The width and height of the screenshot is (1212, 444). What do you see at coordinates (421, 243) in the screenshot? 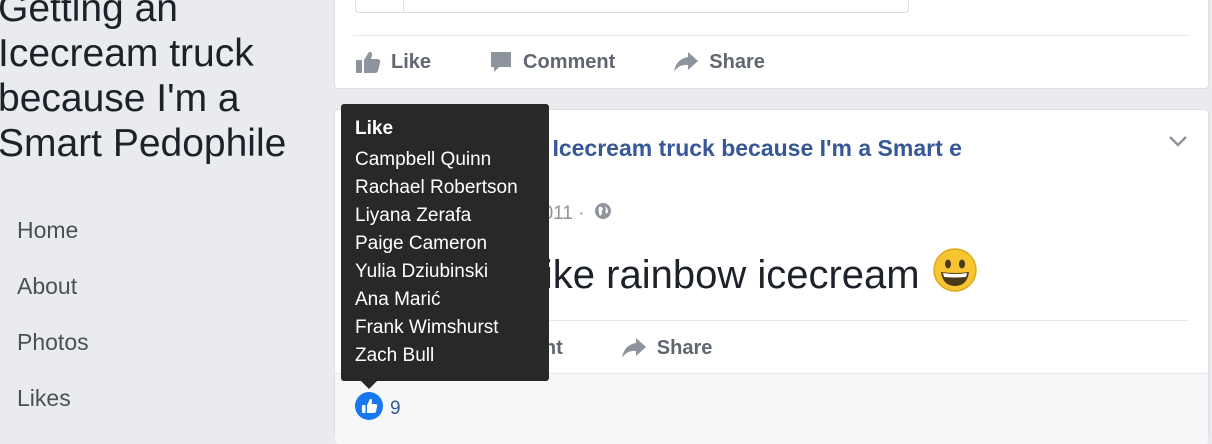
I see `liker-name: Paige Cameron` at bounding box center [421, 243].